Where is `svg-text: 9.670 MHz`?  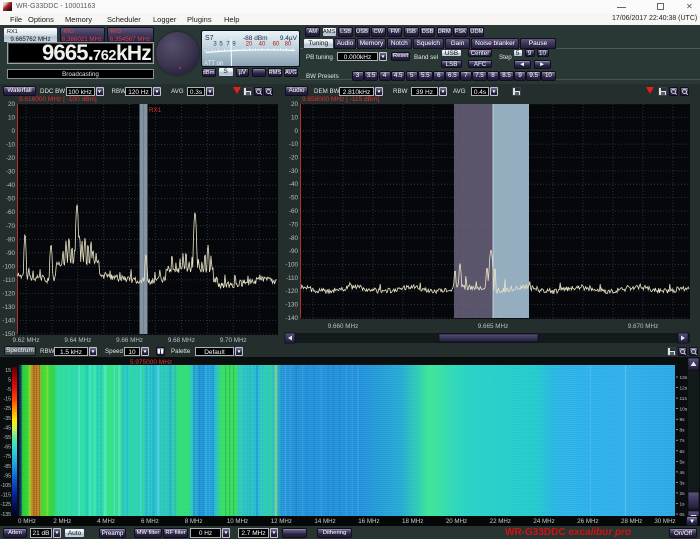
svg-text: 9.670 MHz is located at coordinates (643, 326).